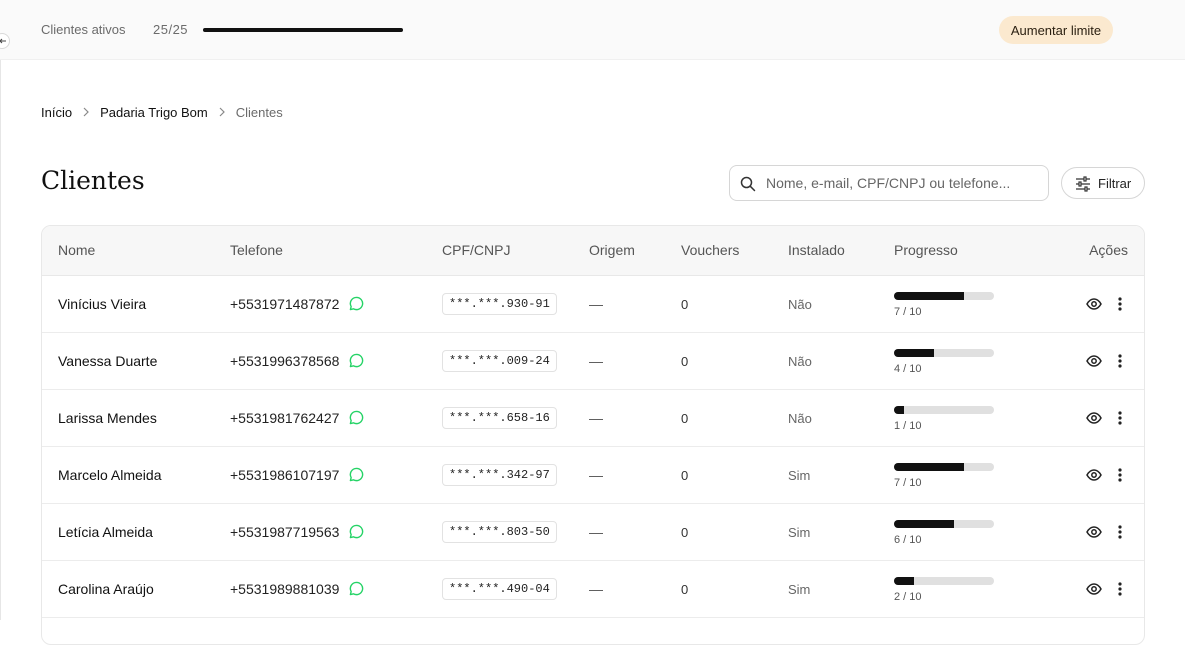  What do you see at coordinates (107, 418) in the screenshot?
I see `client-name: Larissa Mendes` at bounding box center [107, 418].